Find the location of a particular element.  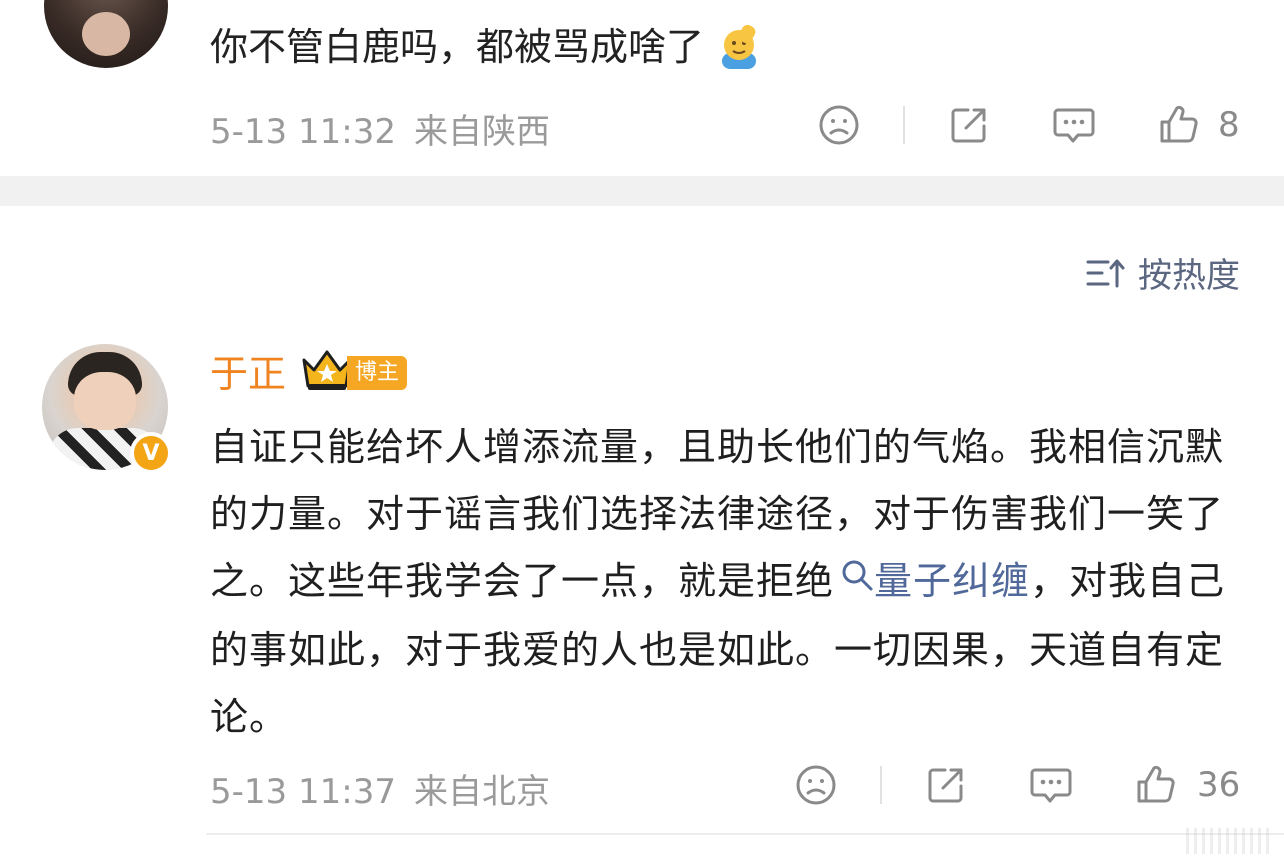

comment-text: 你不管白鹿吗，都被骂成啥了 is located at coordinates (486, 47).